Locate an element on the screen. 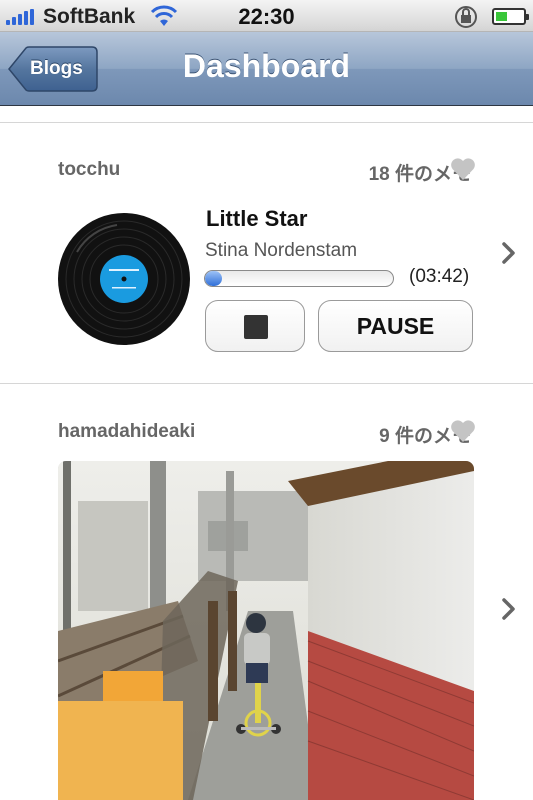  vinyl-record-icon is located at coordinates (124, 279).